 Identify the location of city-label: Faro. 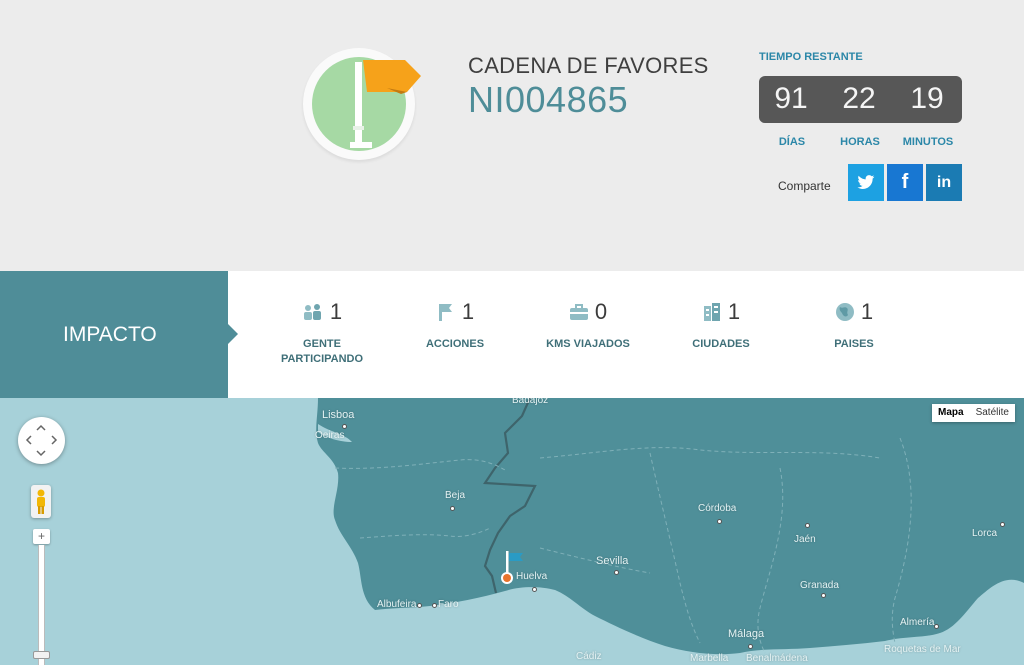
(448, 604).